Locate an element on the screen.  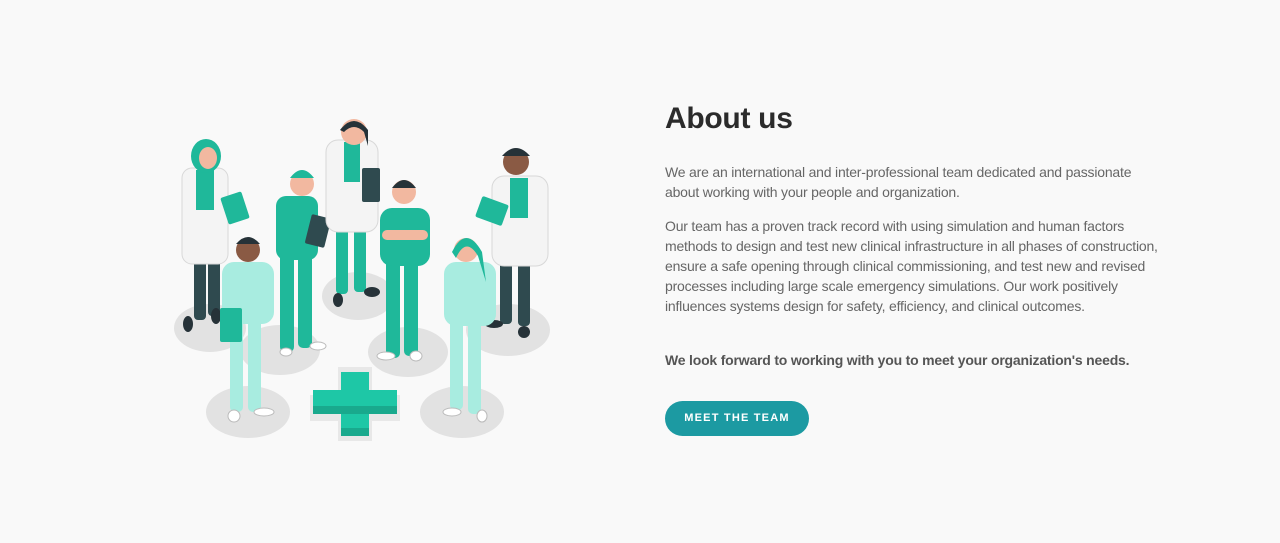
nurse-cap-figure is located at coordinates (303, 263).